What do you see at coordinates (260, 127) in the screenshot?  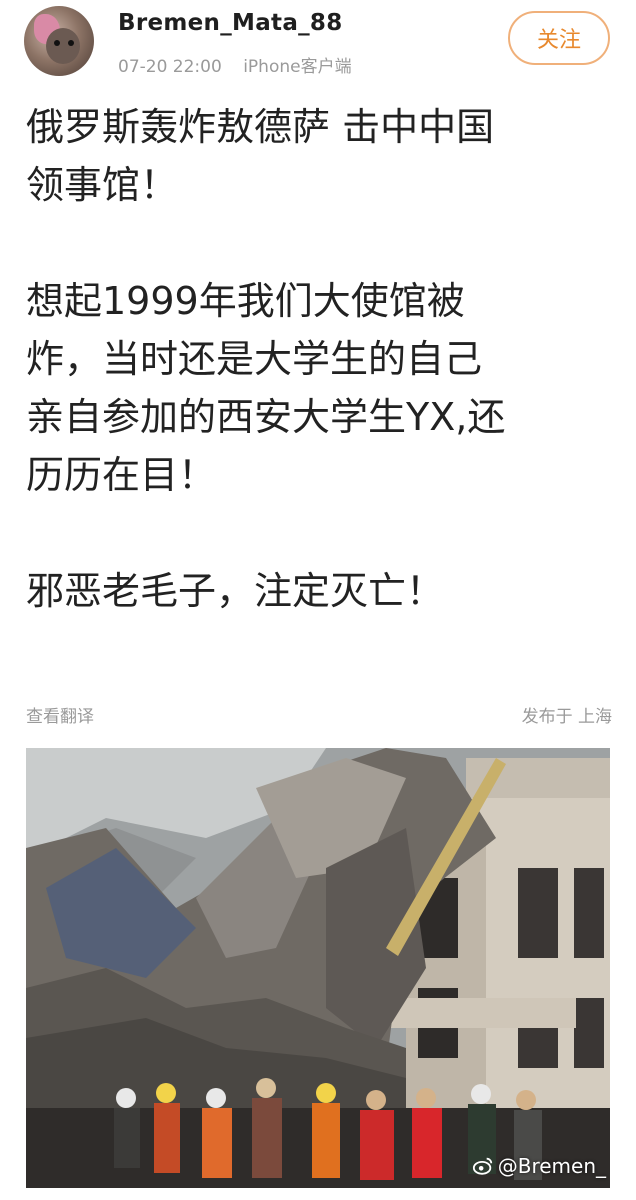 I see `post-line: 俄罗斯轰炸敖德萨 击中中国` at bounding box center [260, 127].